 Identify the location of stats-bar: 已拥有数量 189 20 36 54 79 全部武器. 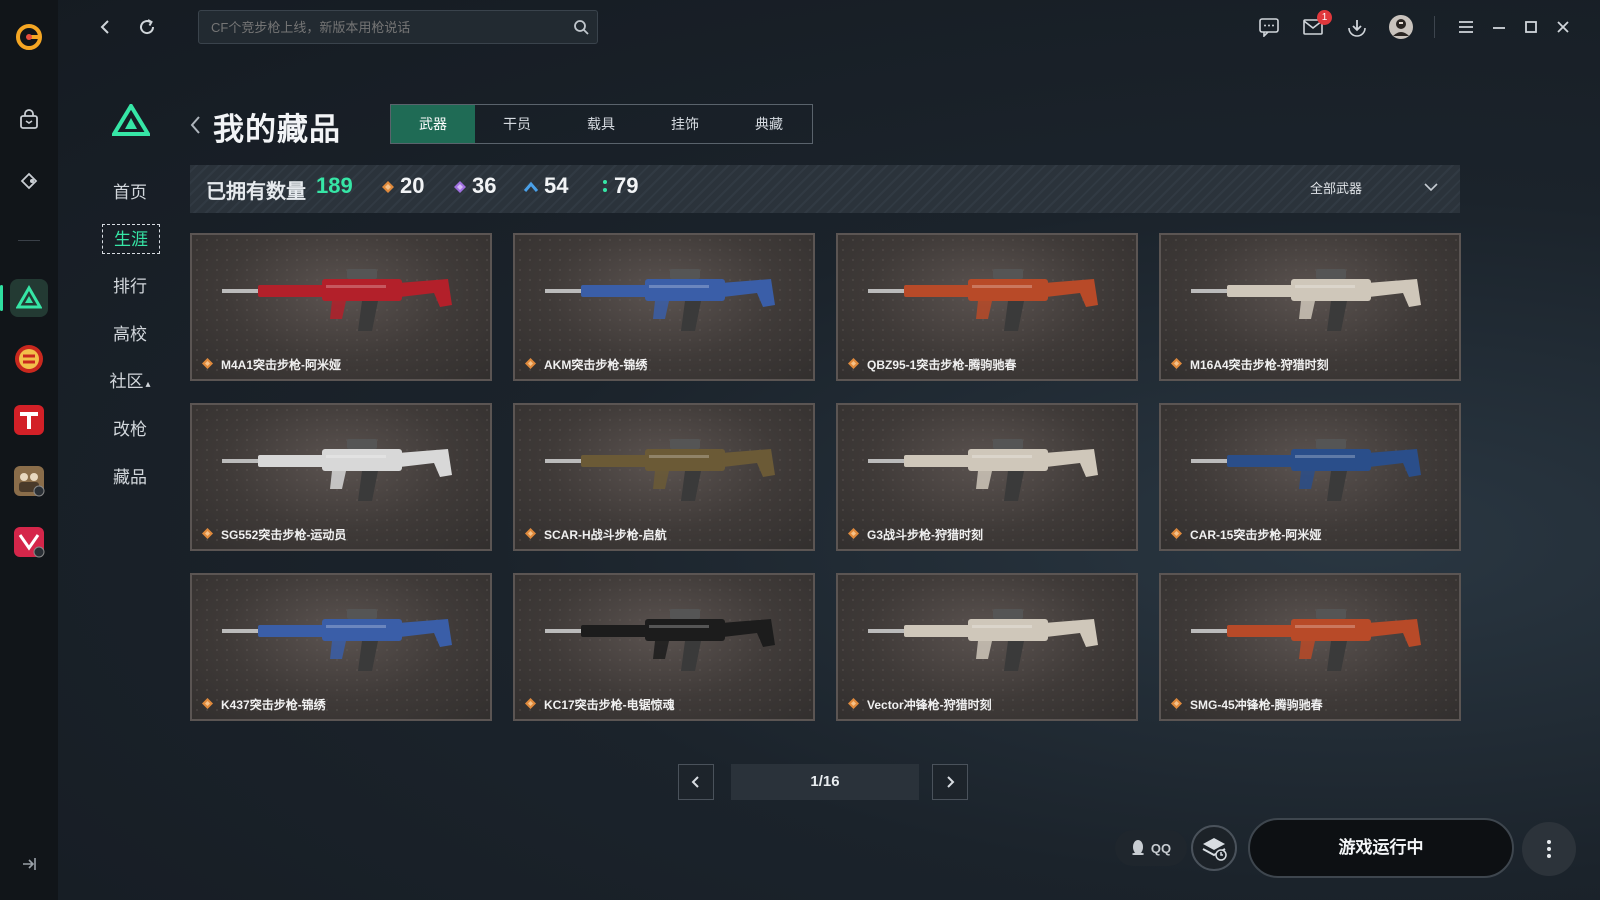
(825, 189).